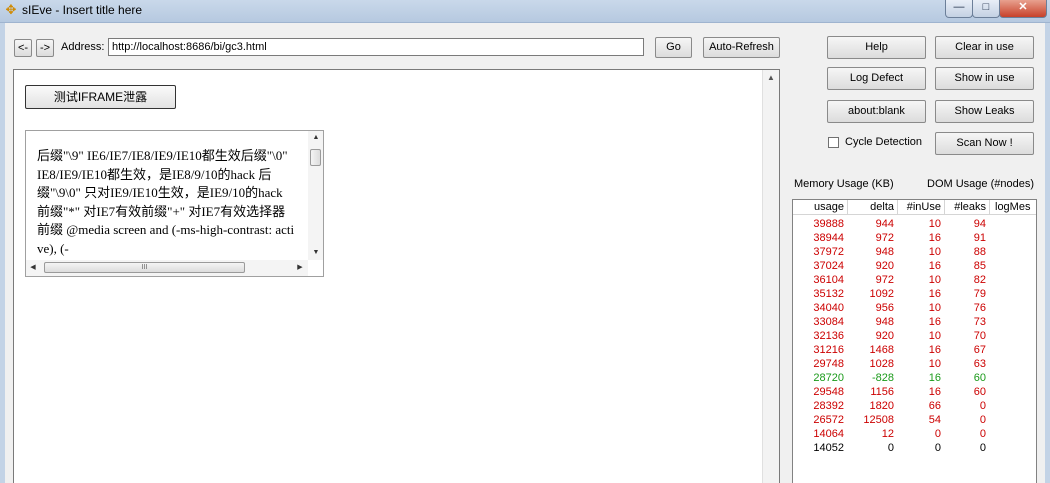 The image size is (1050, 483). I want to click on minimize-button: —, so click(959, 9).